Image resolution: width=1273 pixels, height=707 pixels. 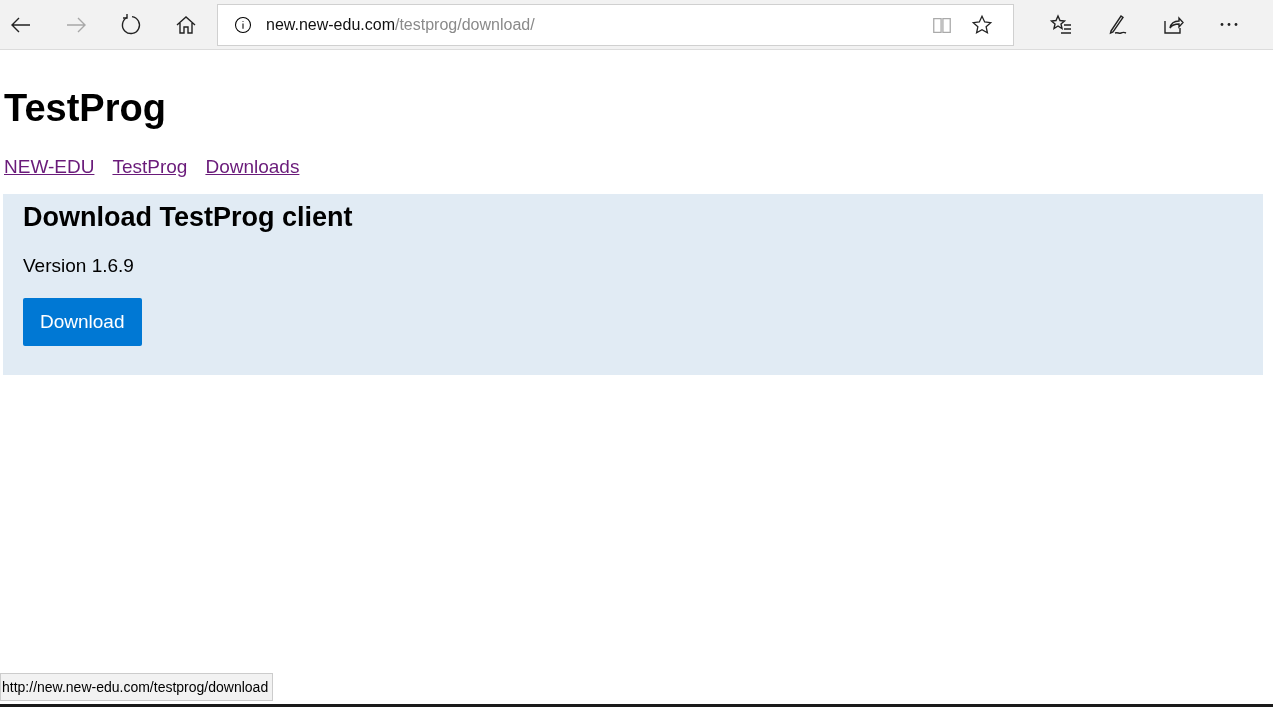 I want to click on refresh-icon, so click(x=131, y=24).